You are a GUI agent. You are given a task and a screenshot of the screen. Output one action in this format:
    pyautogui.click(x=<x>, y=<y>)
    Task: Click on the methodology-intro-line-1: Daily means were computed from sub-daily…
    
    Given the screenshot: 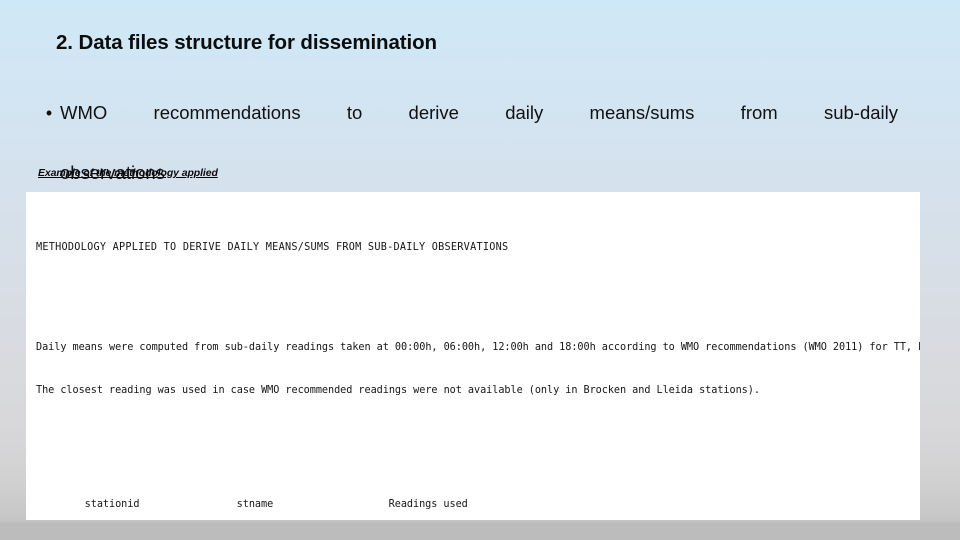 What is the action you would take?
    pyautogui.click(x=478, y=347)
    